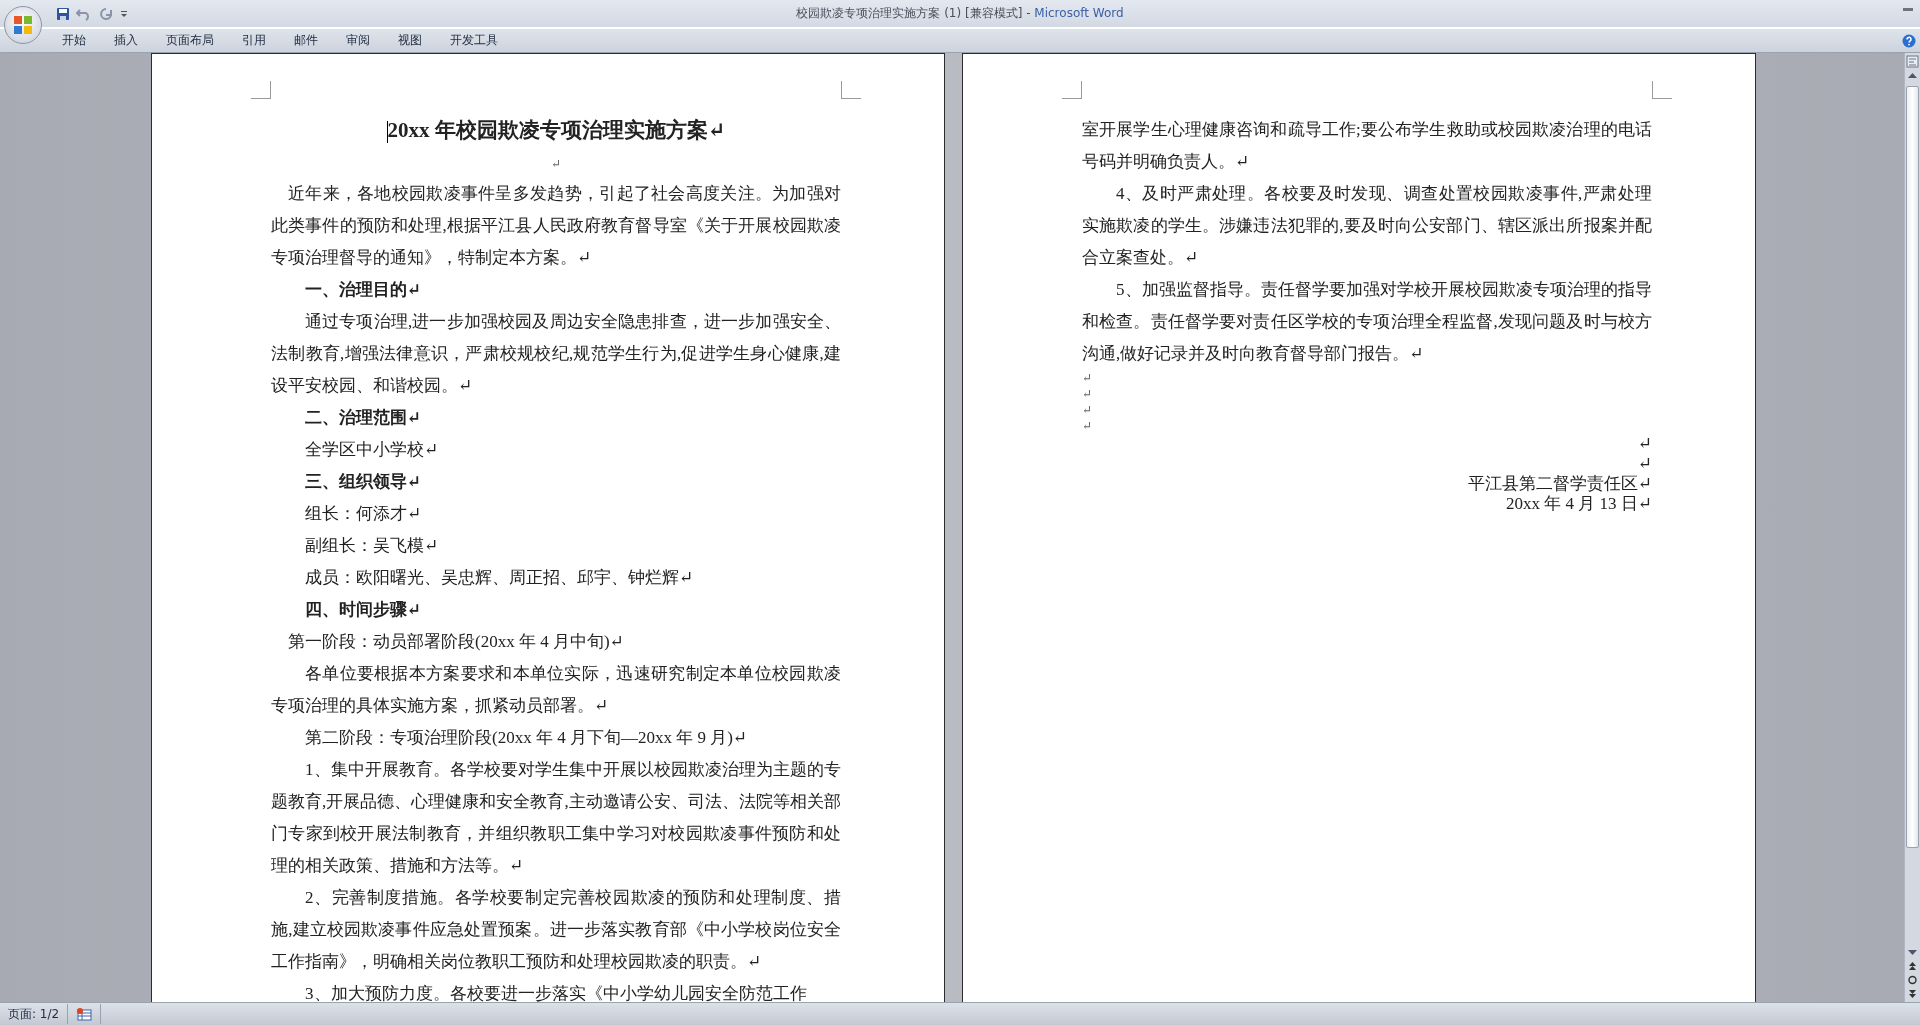 This screenshot has width=1920, height=1025. Describe the element at coordinates (1912, 75) in the screenshot. I see `scroll-up-icon` at that location.